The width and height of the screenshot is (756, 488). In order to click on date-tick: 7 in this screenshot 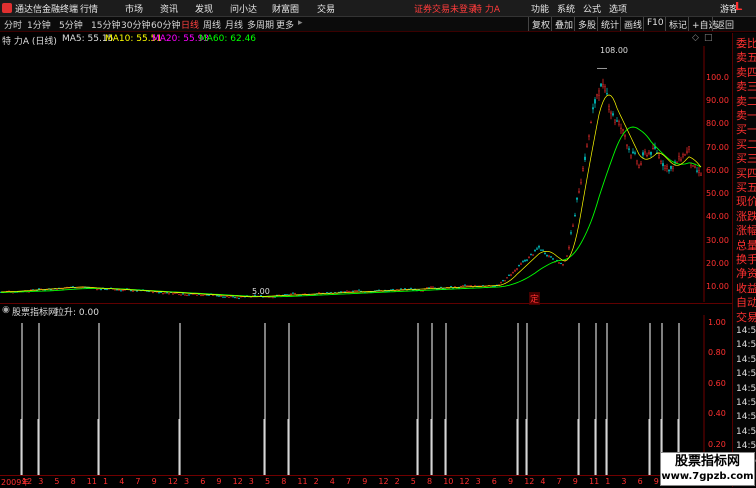, I will do `click(559, 481)`.